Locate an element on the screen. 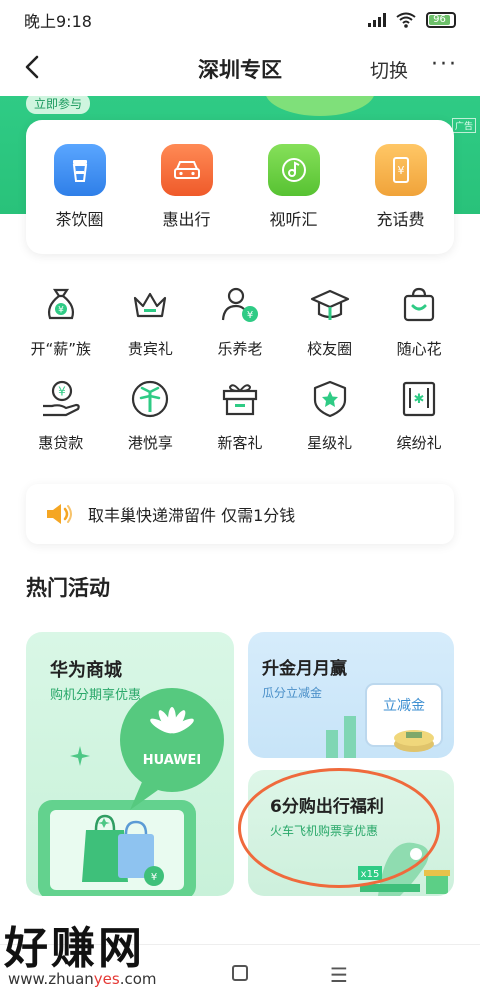 Image resolution: width=480 pixels, height=1000 pixels. grid-label: 港悦享 is located at coordinates (150, 443).